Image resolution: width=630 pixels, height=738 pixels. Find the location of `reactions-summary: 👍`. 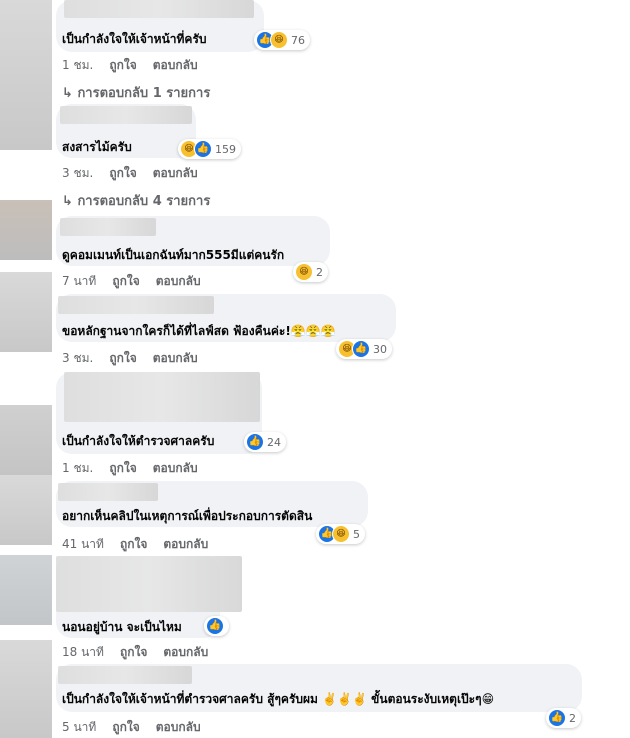

reactions-summary: 👍 is located at coordinates (216, 626).